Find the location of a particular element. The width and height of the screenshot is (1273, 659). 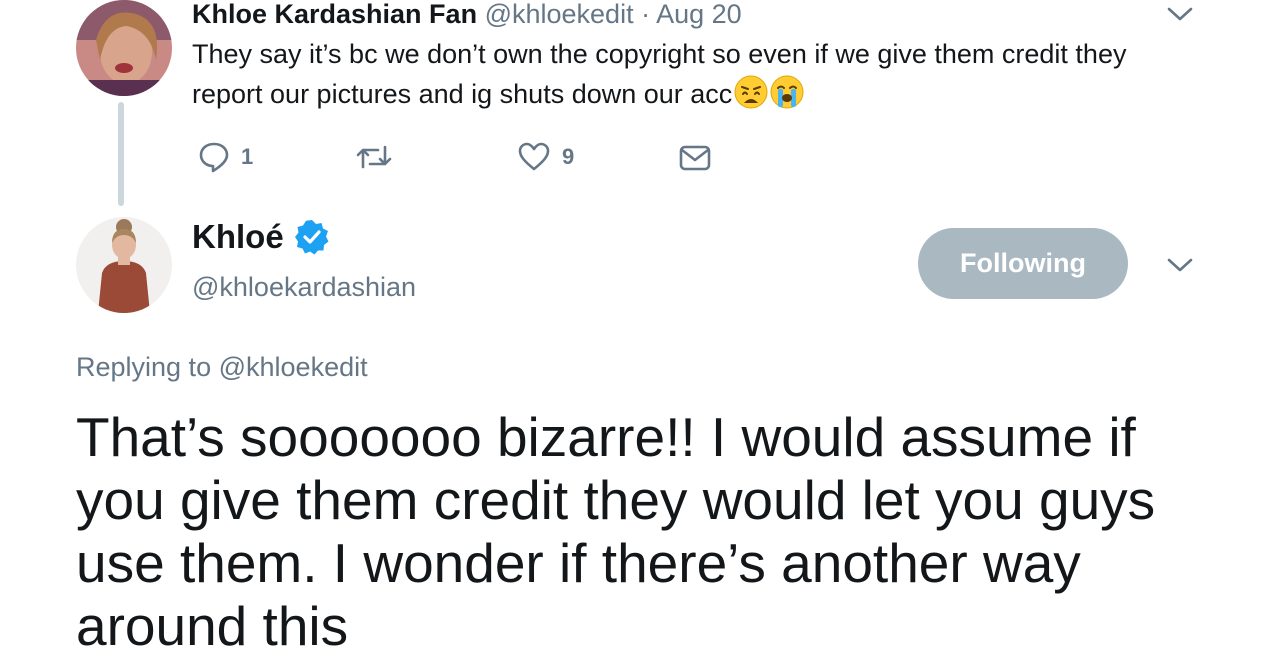

like-action: 9 is located at coordinates (546, 157).